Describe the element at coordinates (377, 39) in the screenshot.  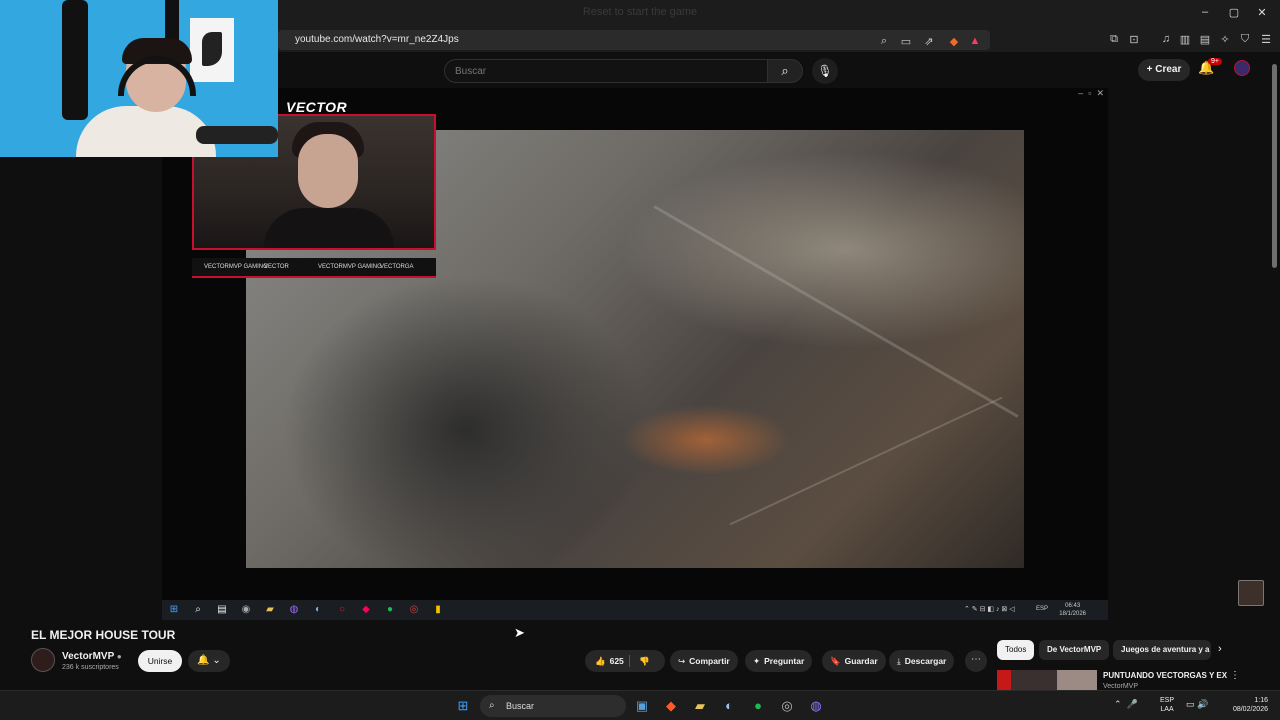
I see `url-text: youtube.com/watch?v=mr_ne2Z4Jps` at that location.